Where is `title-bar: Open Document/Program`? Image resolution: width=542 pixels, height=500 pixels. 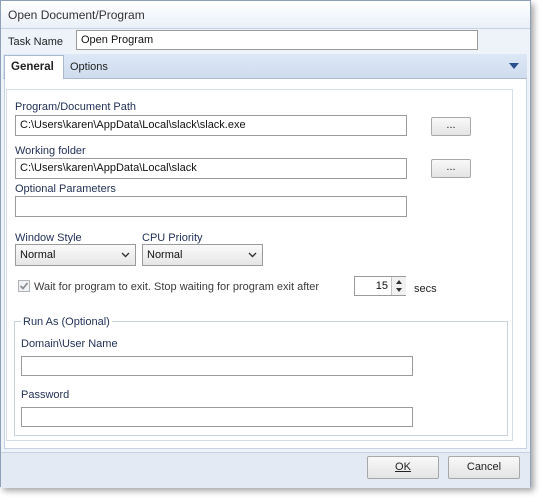 title-bar: Open Document/Program is located at coordinates (265, 15).